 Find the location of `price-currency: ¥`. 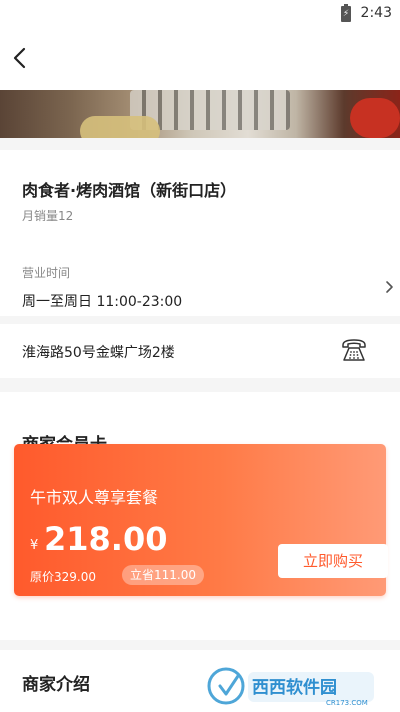

price-currency: ¥ is located at coordinates (34, 545).